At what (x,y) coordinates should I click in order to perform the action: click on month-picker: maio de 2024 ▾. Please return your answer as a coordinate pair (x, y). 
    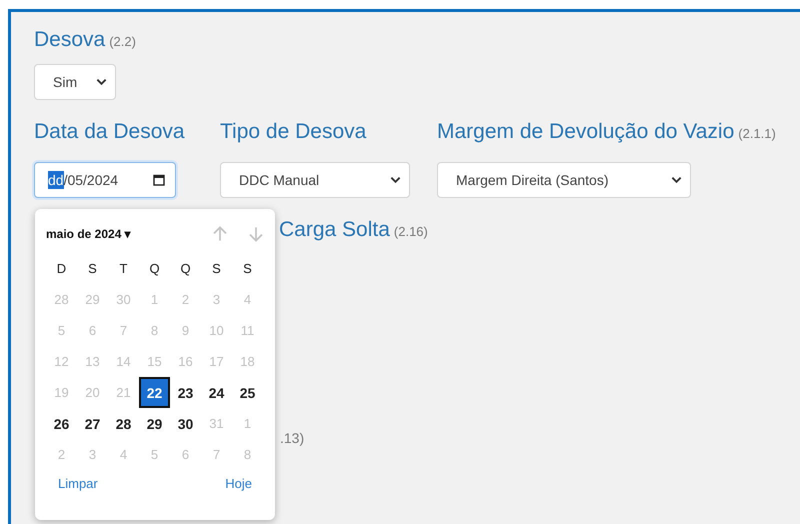
    Looking at the image, I should click on (88, 234).